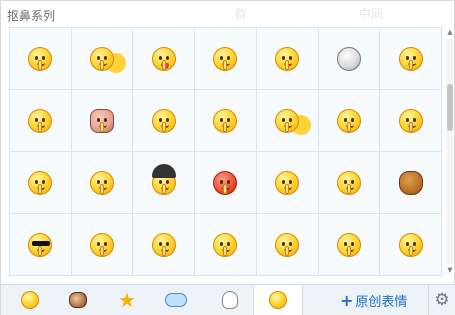 The width and height of the screenshot is (455, 315). I want to click on faded-hint-1: 群, so click(241, 14).